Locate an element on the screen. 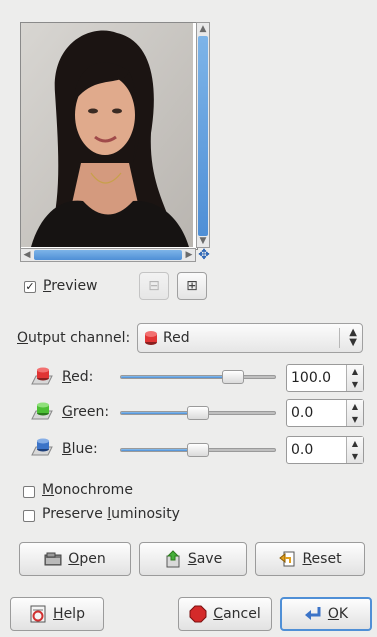  save-button: Save is located at coordinates (193, 559).